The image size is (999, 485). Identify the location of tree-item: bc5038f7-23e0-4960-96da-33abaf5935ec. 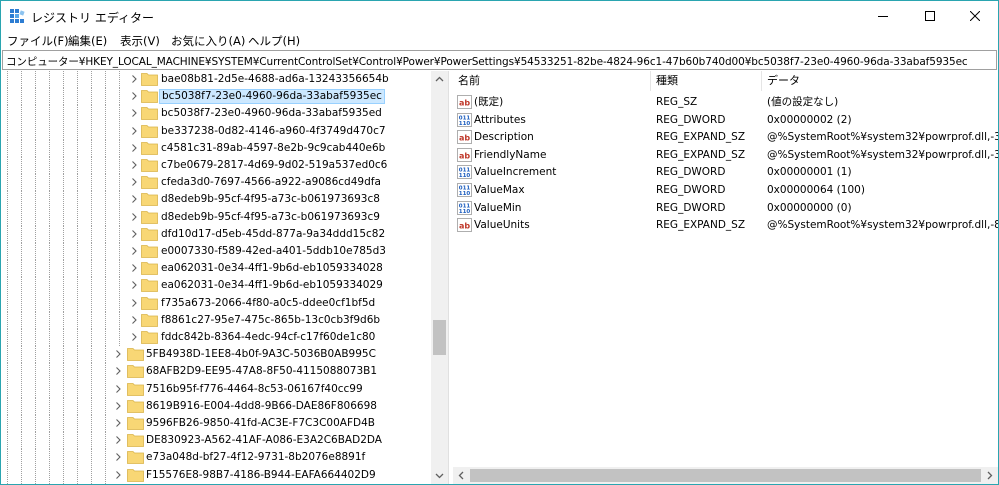
(216, 97).